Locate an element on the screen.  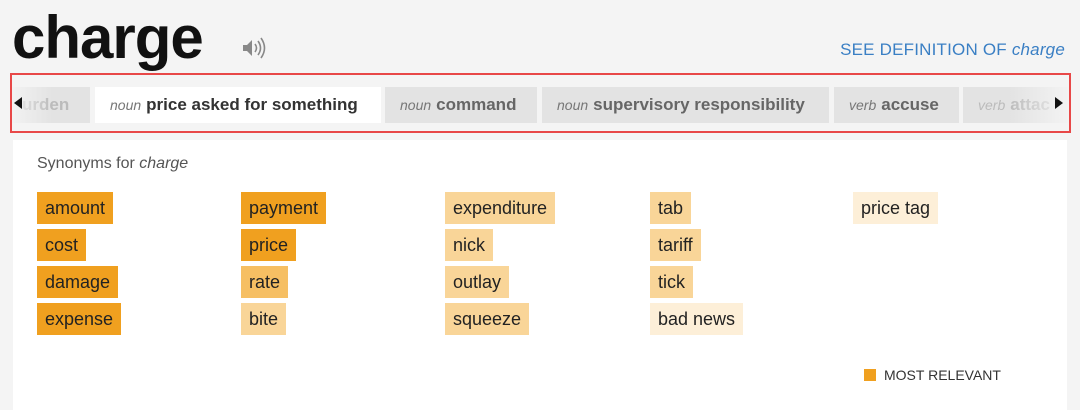
synonym-chip: expense is located at coordinates (79, 319).